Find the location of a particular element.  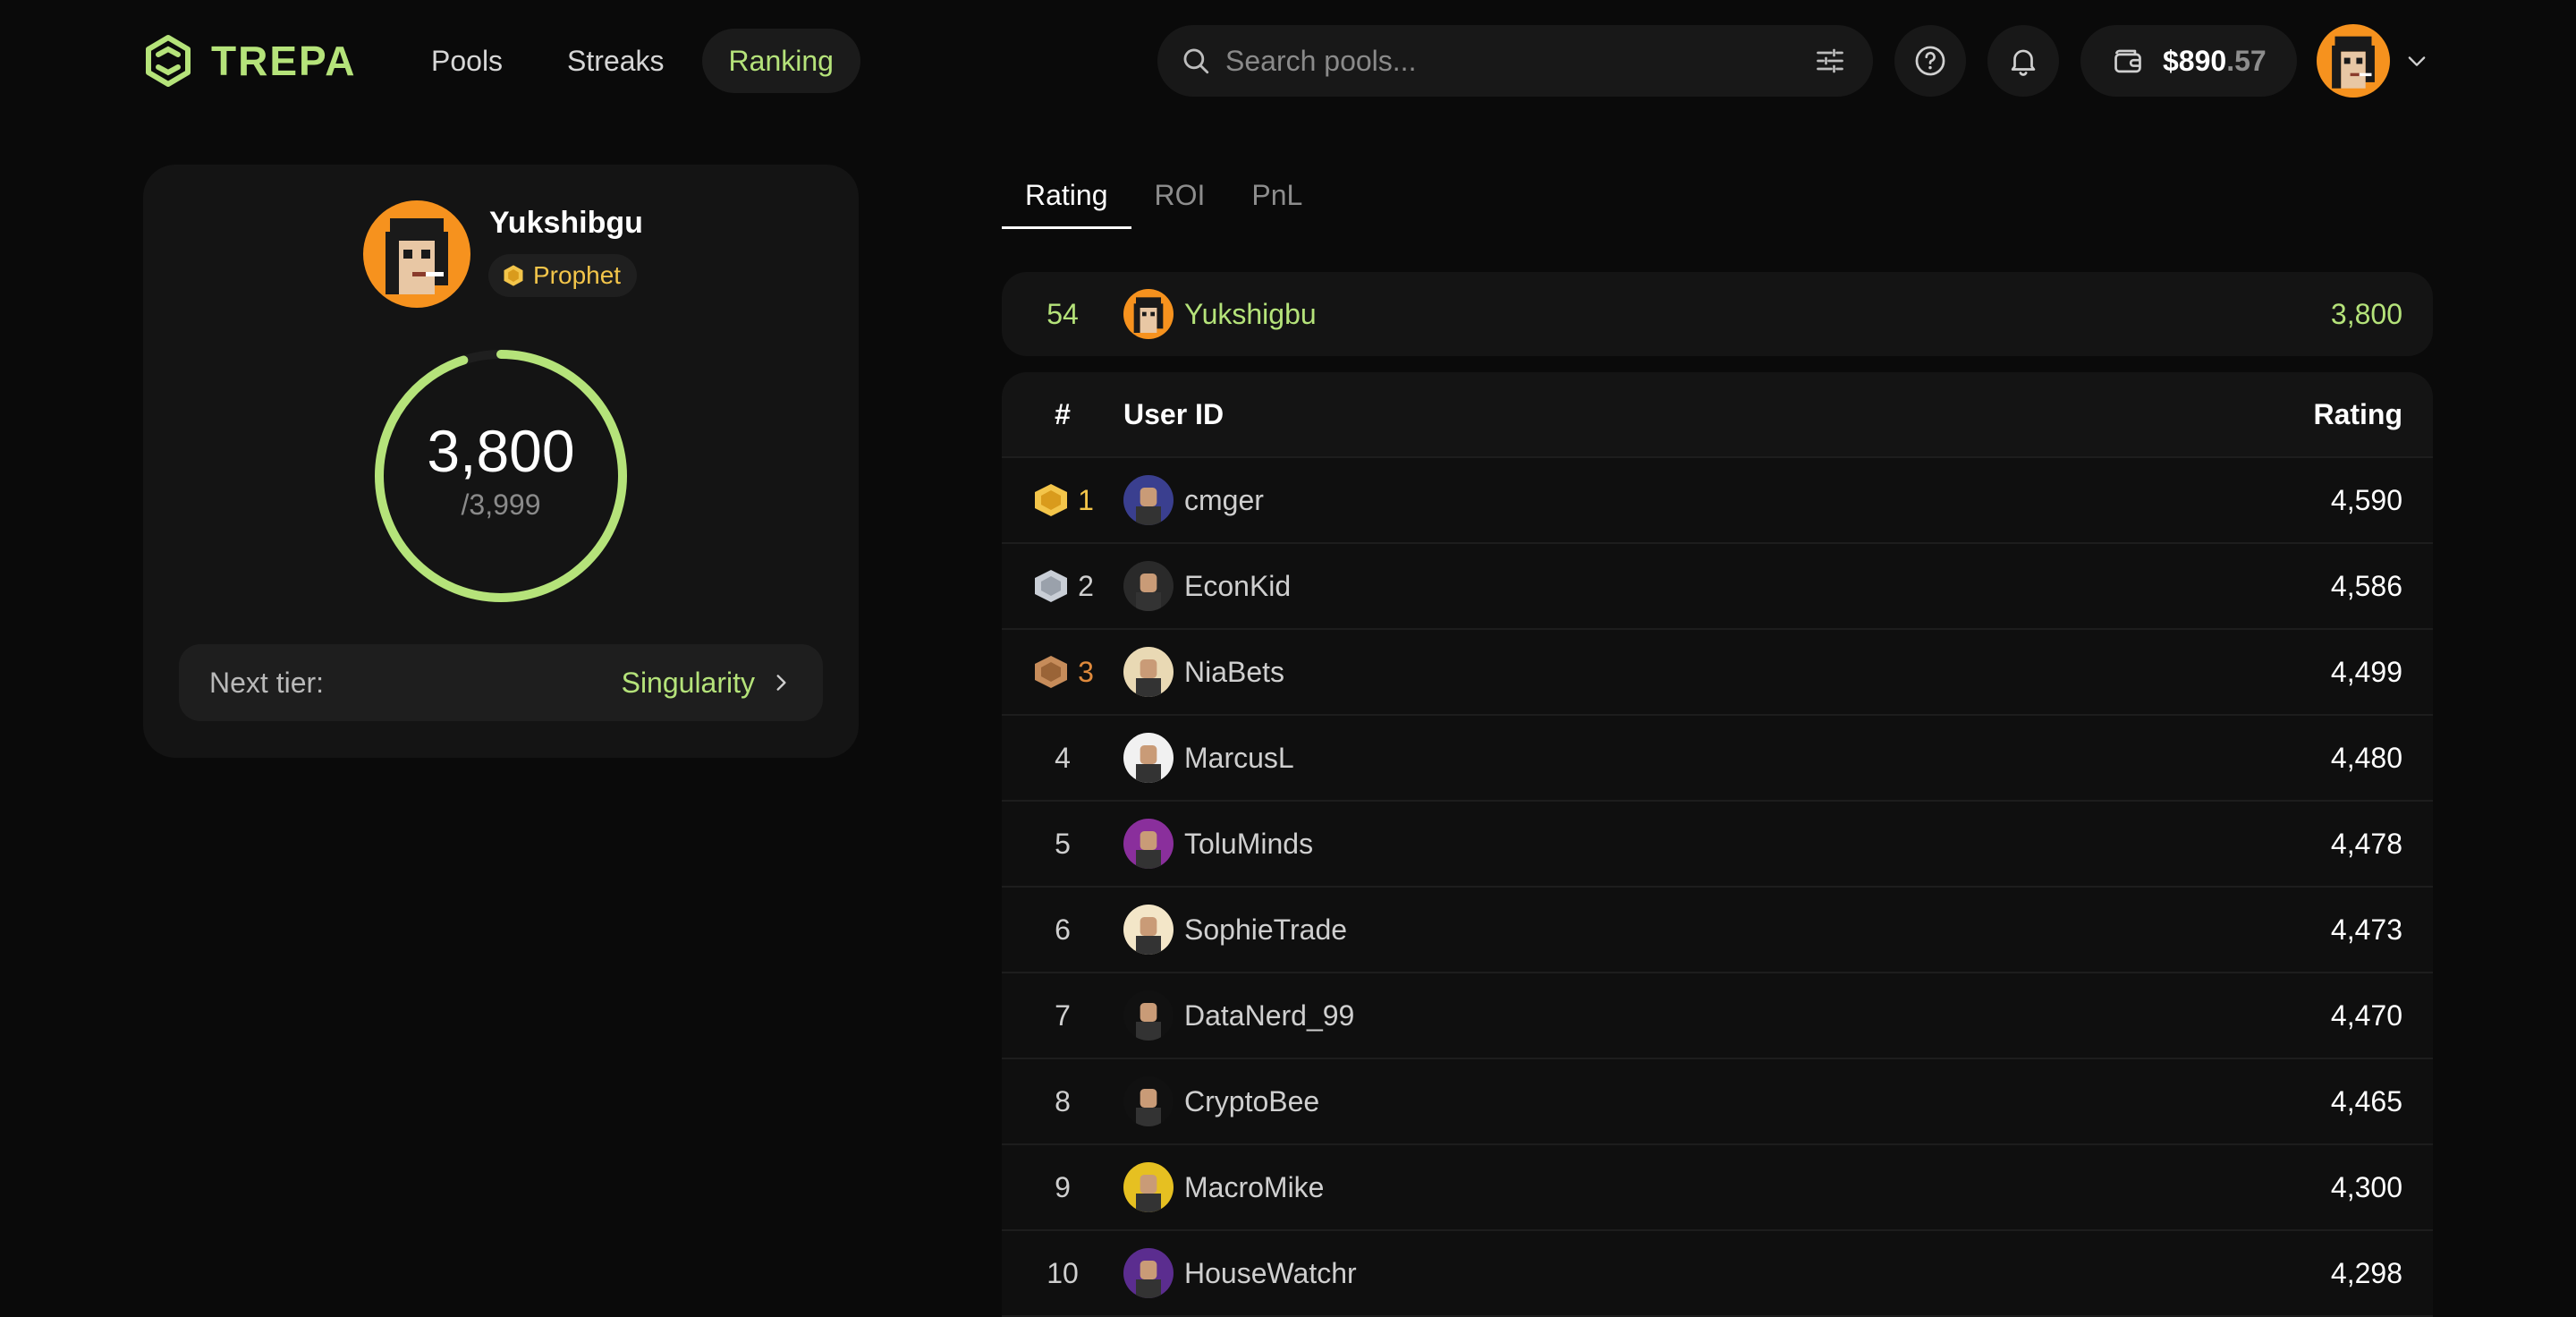

row-rank-number: 3 is located at coordinates (1086, 671).